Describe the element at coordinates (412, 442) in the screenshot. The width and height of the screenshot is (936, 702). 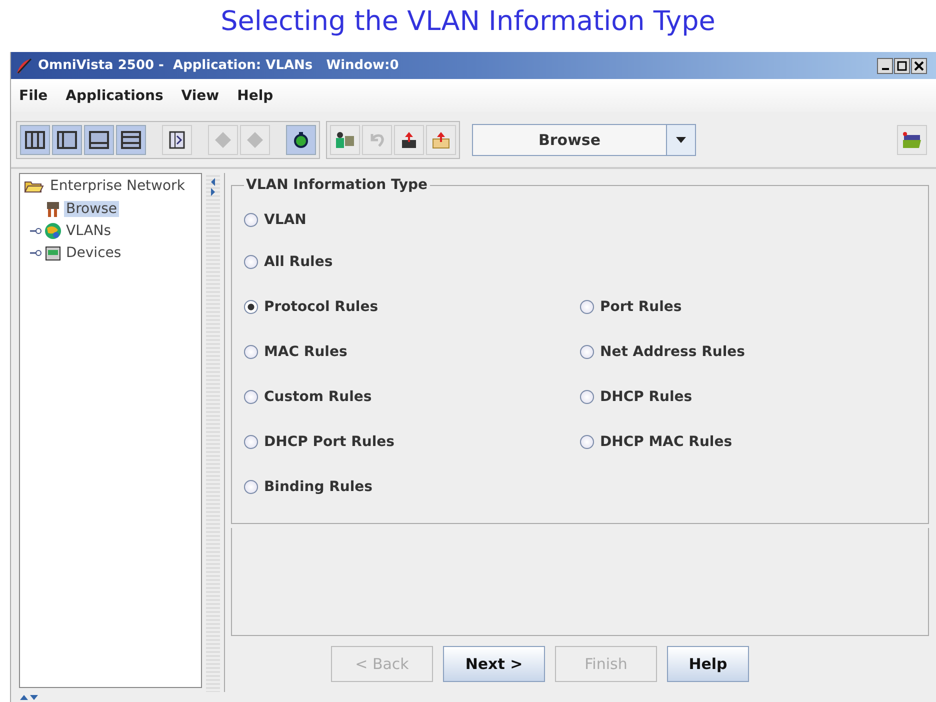
I see `radio-option: DHCP Port Rules` at that location.